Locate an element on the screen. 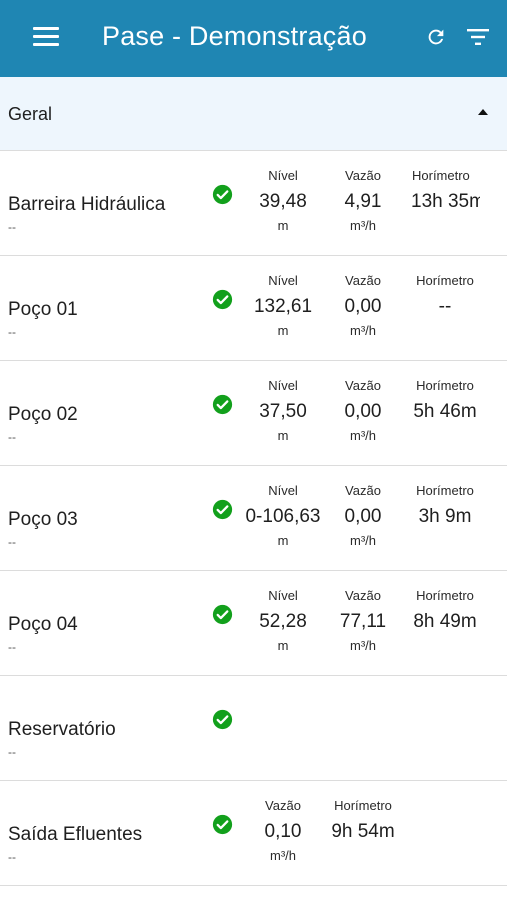  station-name: Poço 02 is located at coordinates (43, 414).